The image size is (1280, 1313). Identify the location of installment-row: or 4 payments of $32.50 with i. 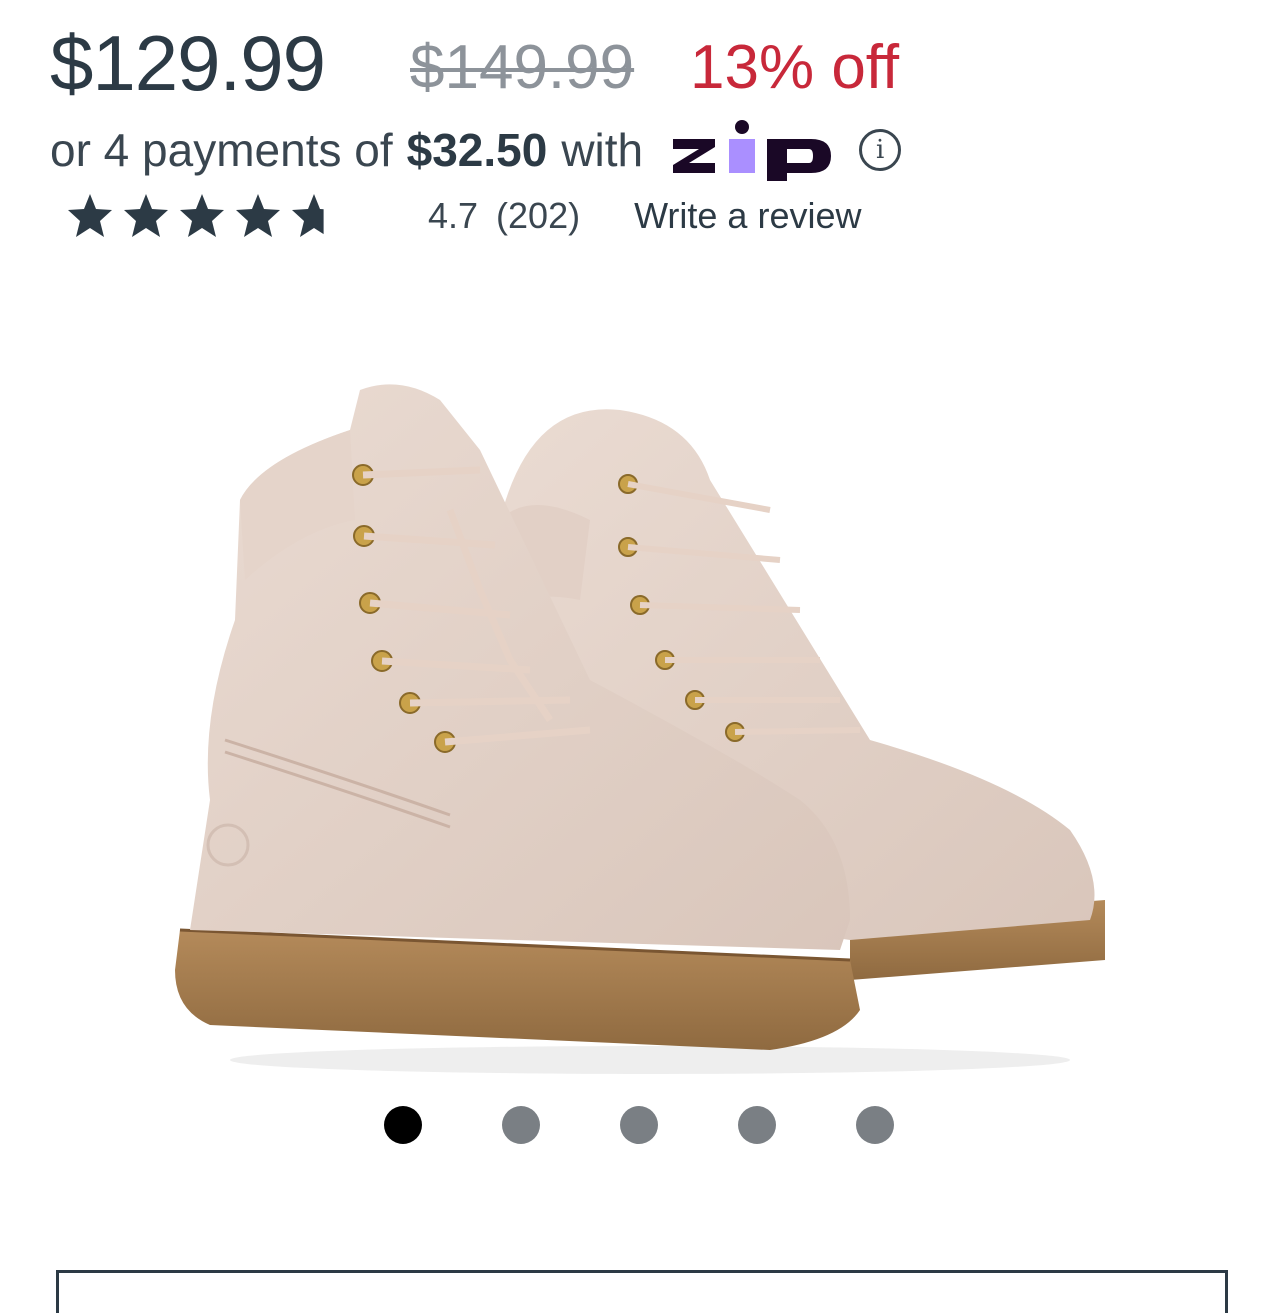
(476, 150).